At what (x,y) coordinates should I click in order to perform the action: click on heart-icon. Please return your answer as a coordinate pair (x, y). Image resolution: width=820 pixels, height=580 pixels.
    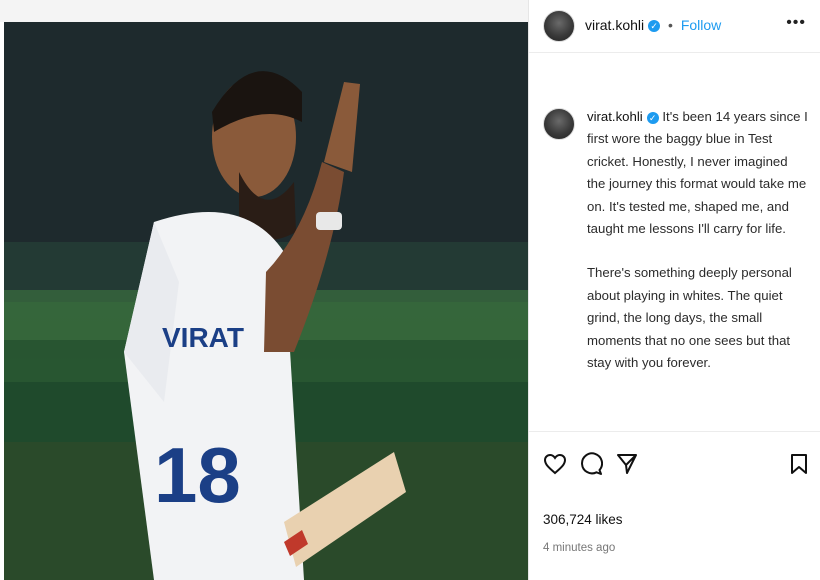
    Looking at the image, I should click on (555, 464).